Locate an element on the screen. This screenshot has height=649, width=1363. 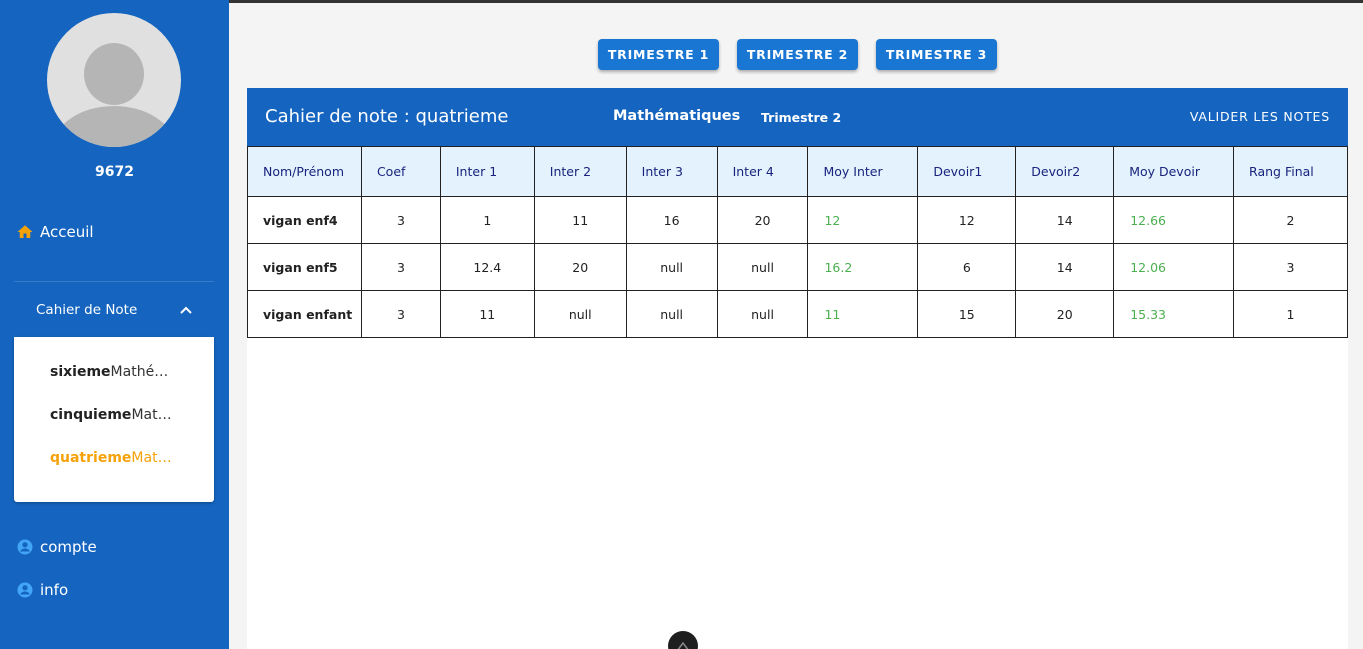
column-header: Inter 1 is located at coordinates (487, 171).